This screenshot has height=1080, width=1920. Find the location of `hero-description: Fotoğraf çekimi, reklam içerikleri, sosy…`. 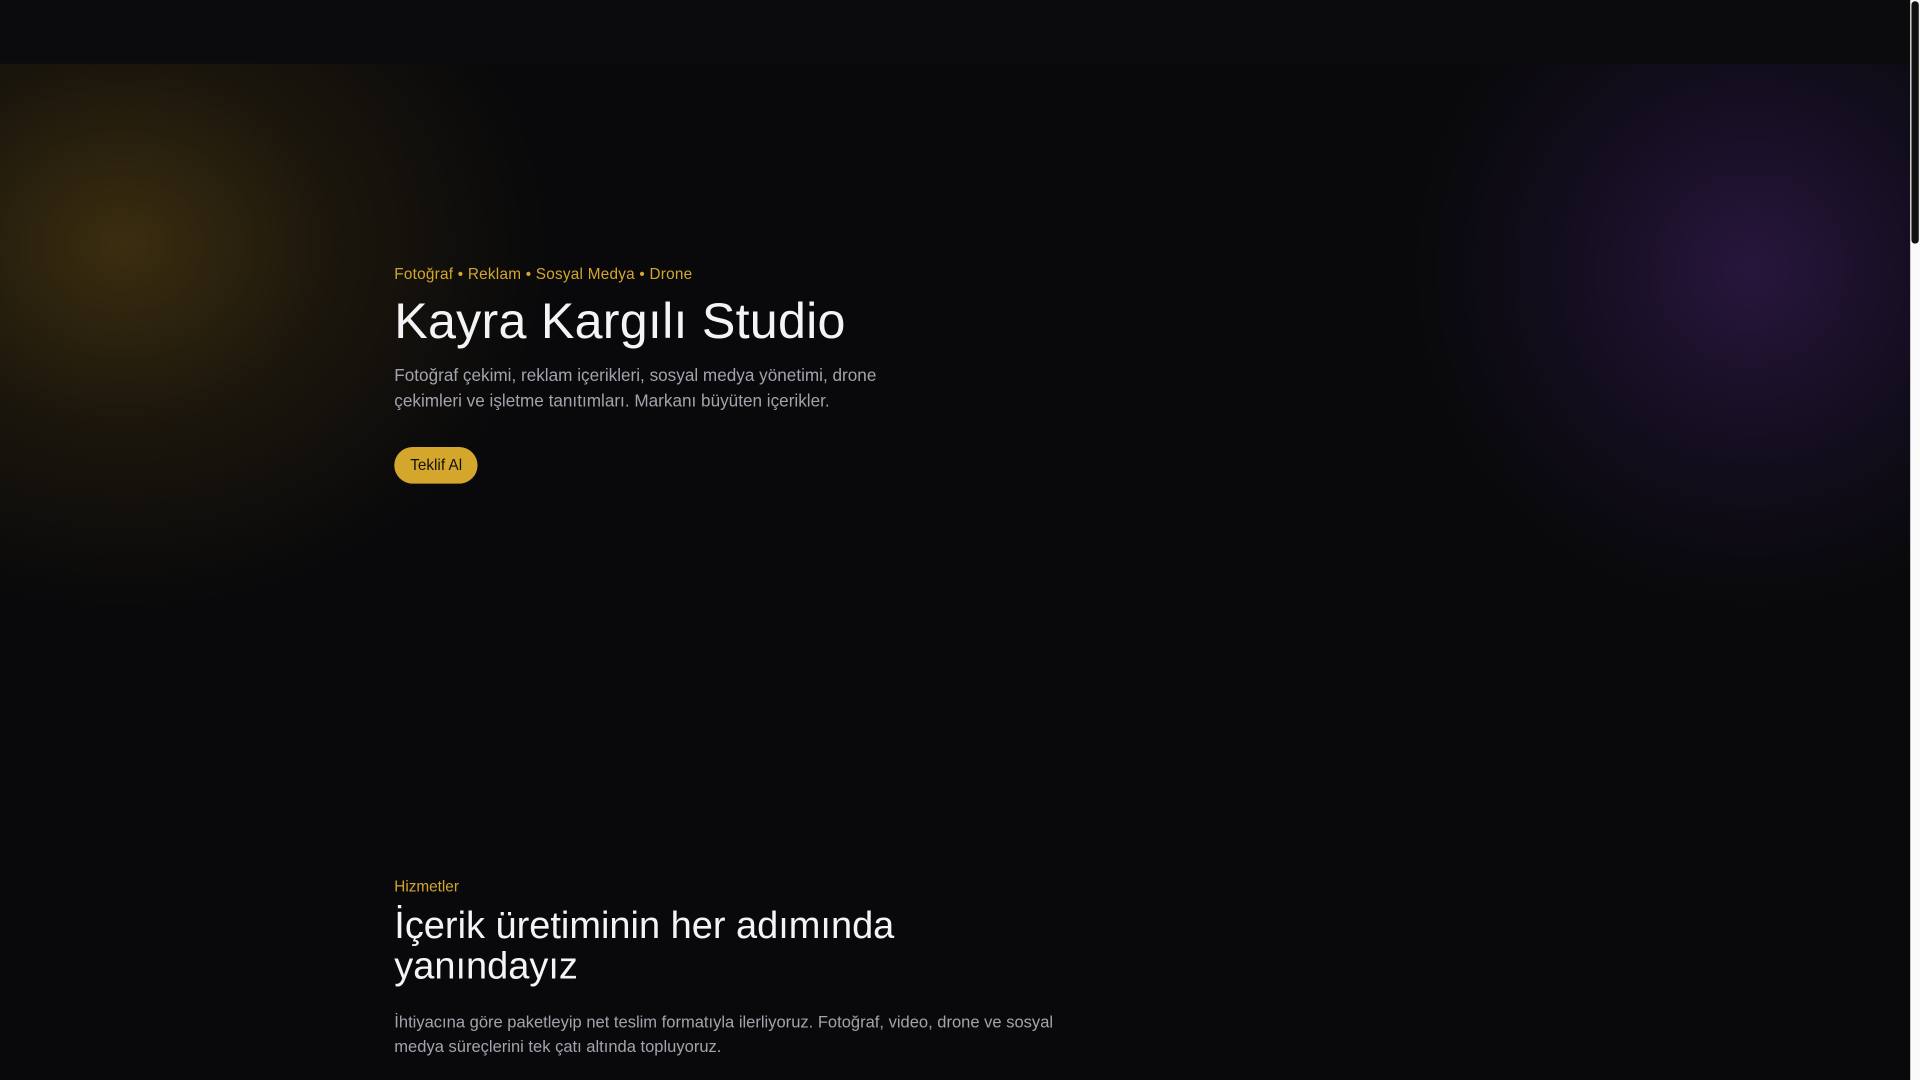

hero-description: Fotoğraf çekimi, reklam içerikleri, sosy… is located at coordinates (635, 387).